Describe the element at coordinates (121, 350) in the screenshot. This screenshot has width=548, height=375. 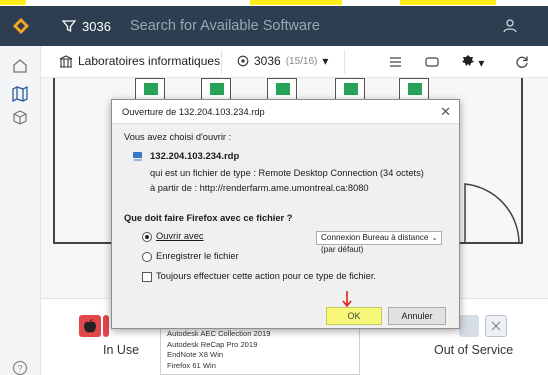
I see `in-use-label: In Use` at that location.